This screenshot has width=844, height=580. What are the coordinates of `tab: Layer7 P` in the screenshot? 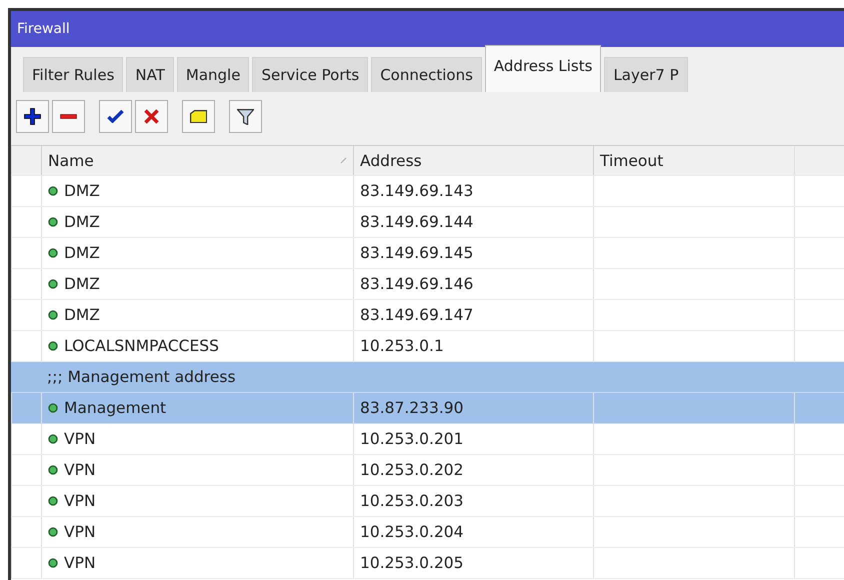 It's located at (646, 74).